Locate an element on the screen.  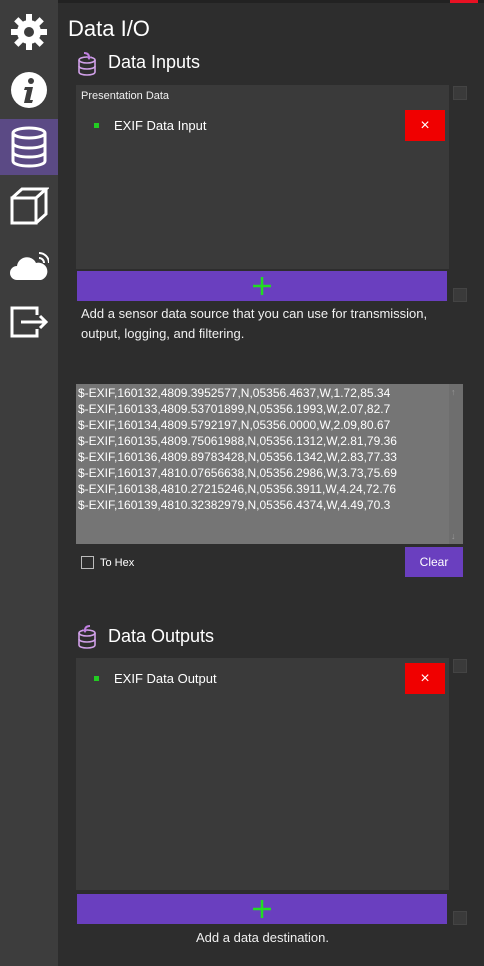
cube-icon is located at coordinates (29, 206).